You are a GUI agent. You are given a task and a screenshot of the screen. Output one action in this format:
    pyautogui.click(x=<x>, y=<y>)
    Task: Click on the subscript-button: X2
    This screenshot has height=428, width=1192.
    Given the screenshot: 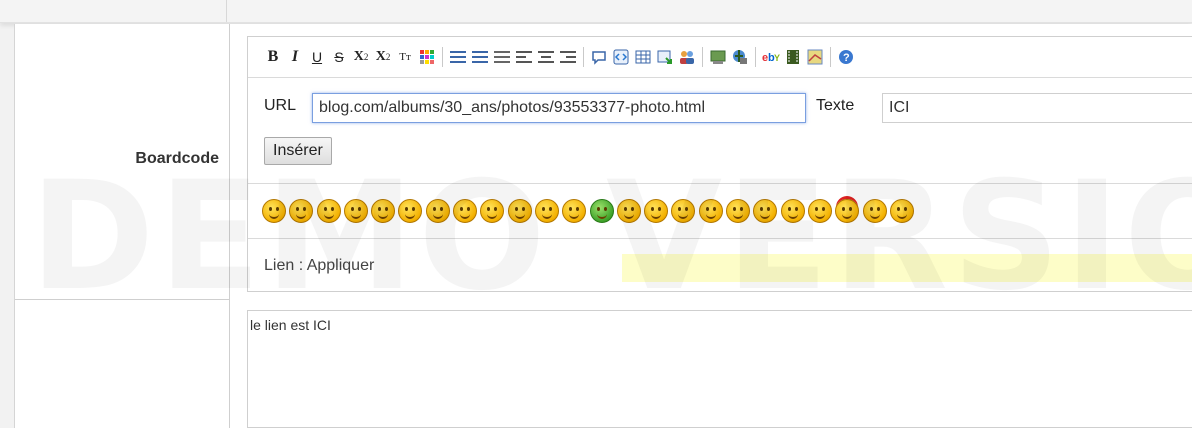 What is the action you would take?
    pyautogui.click(x=361, y=57)
    